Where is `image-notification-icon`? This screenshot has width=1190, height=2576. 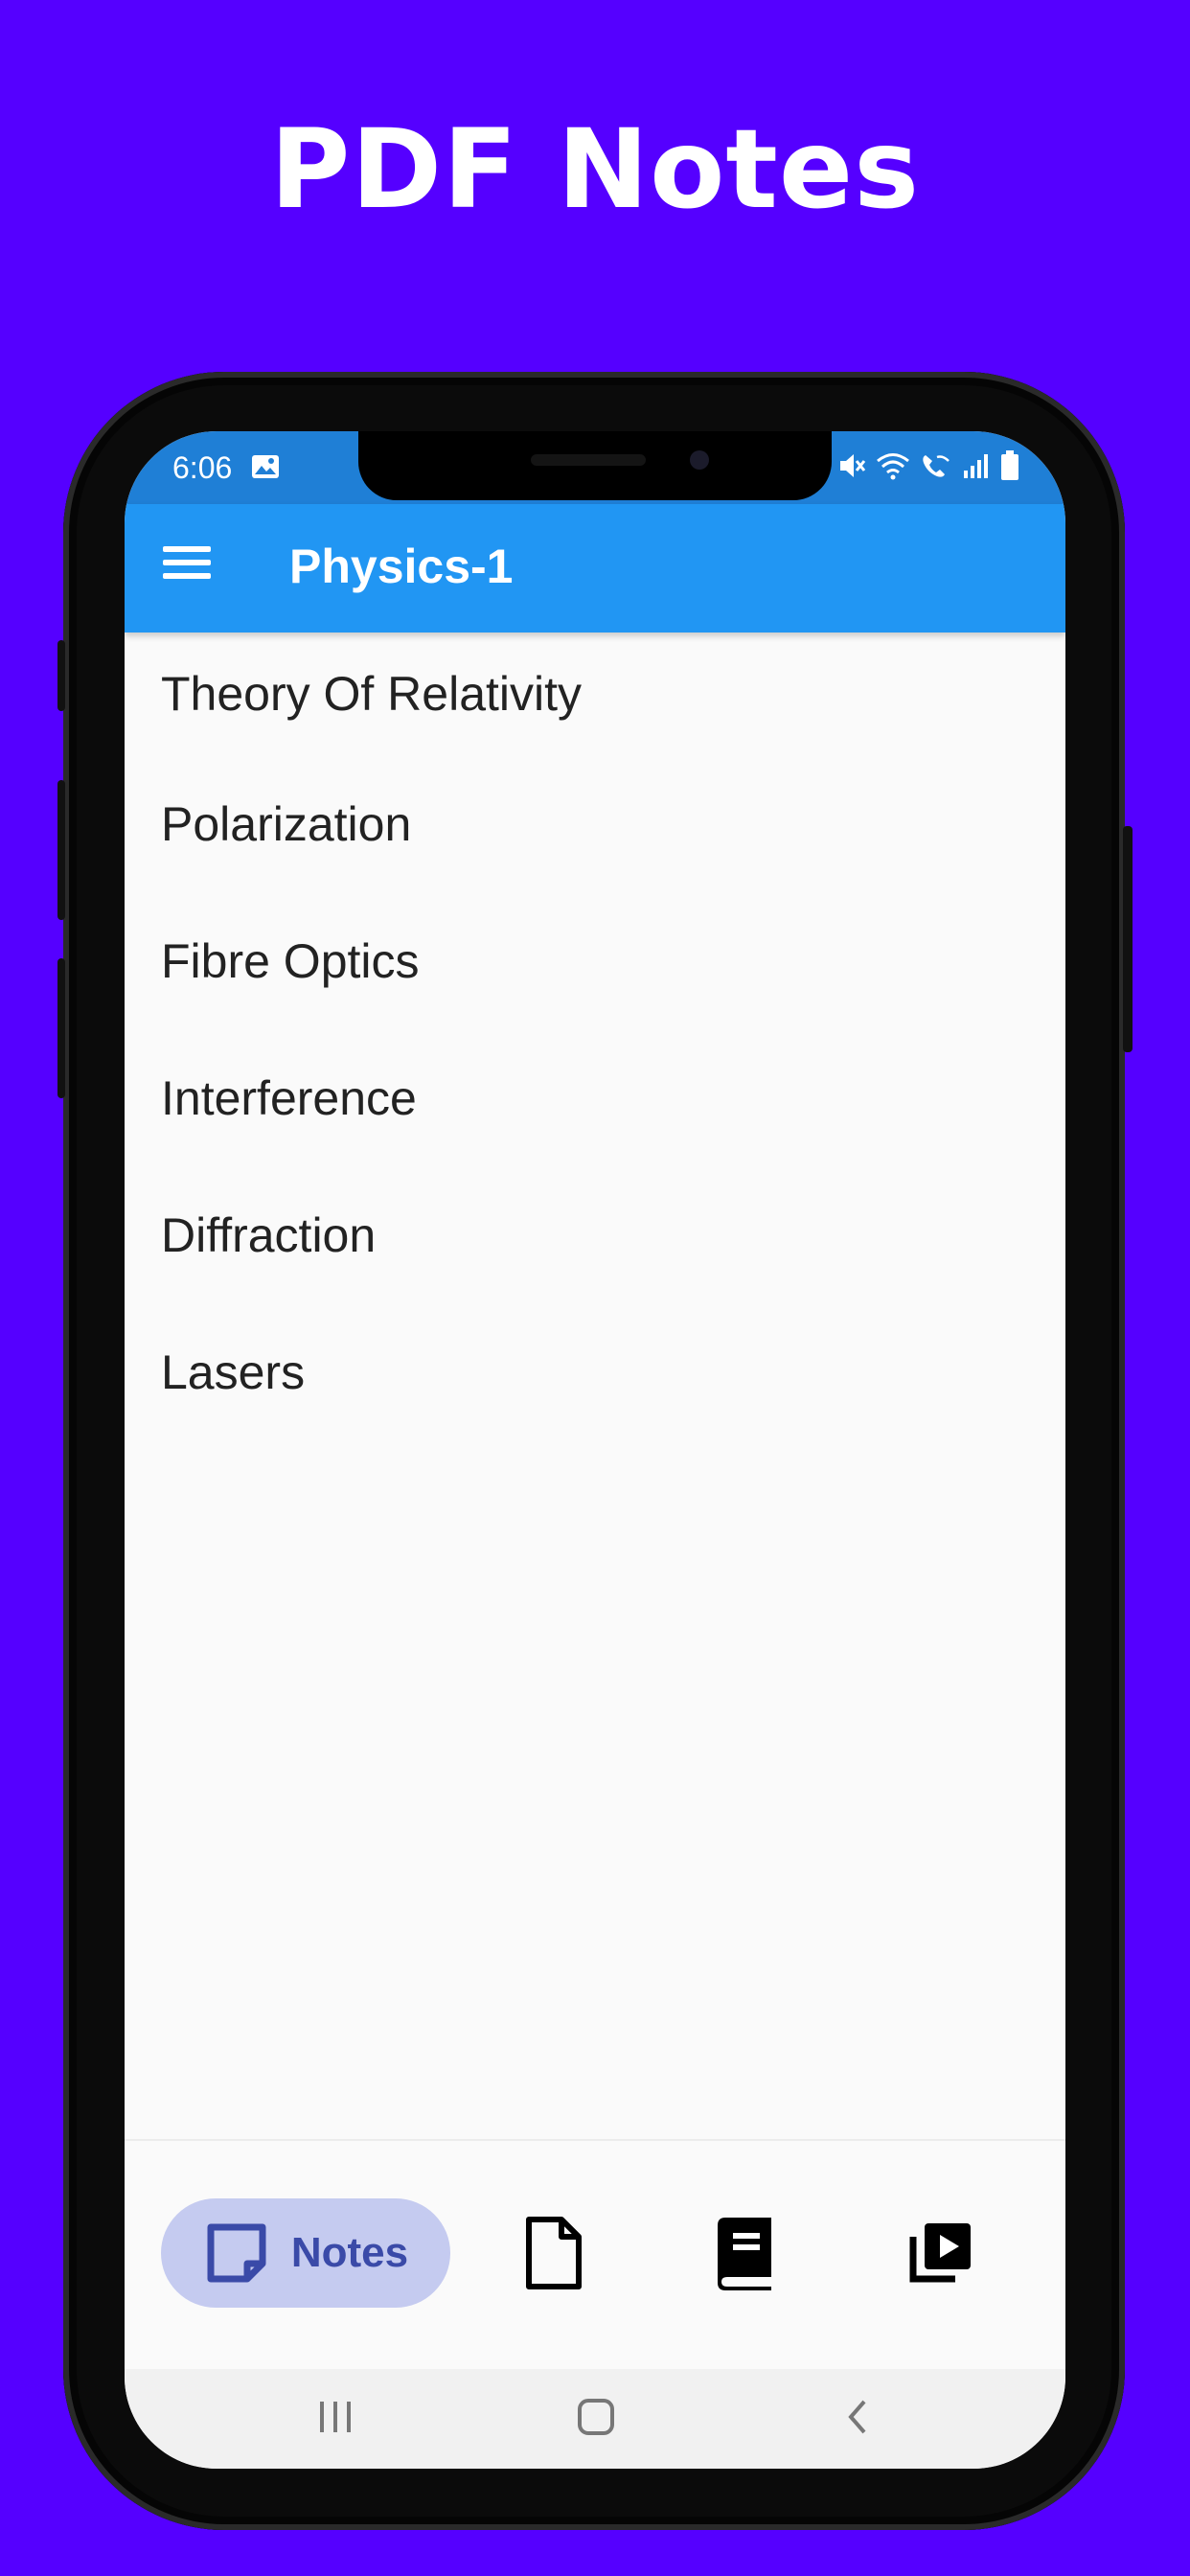 image-notification-icon is located at coordinates (265, 467).